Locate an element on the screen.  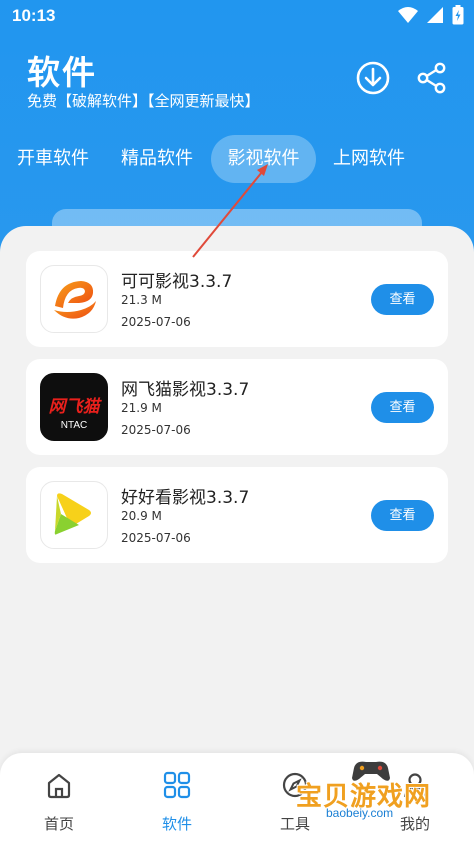
wangfeimao-logo-sub: NTAC is located at coordinates (74, 425).